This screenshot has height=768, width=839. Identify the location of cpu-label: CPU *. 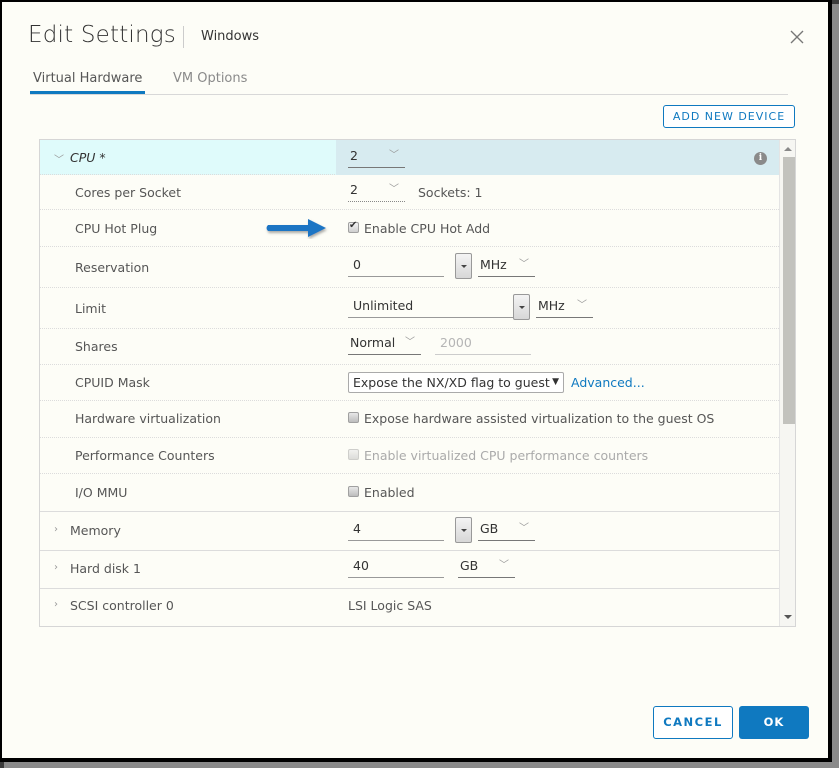
(88, 157).